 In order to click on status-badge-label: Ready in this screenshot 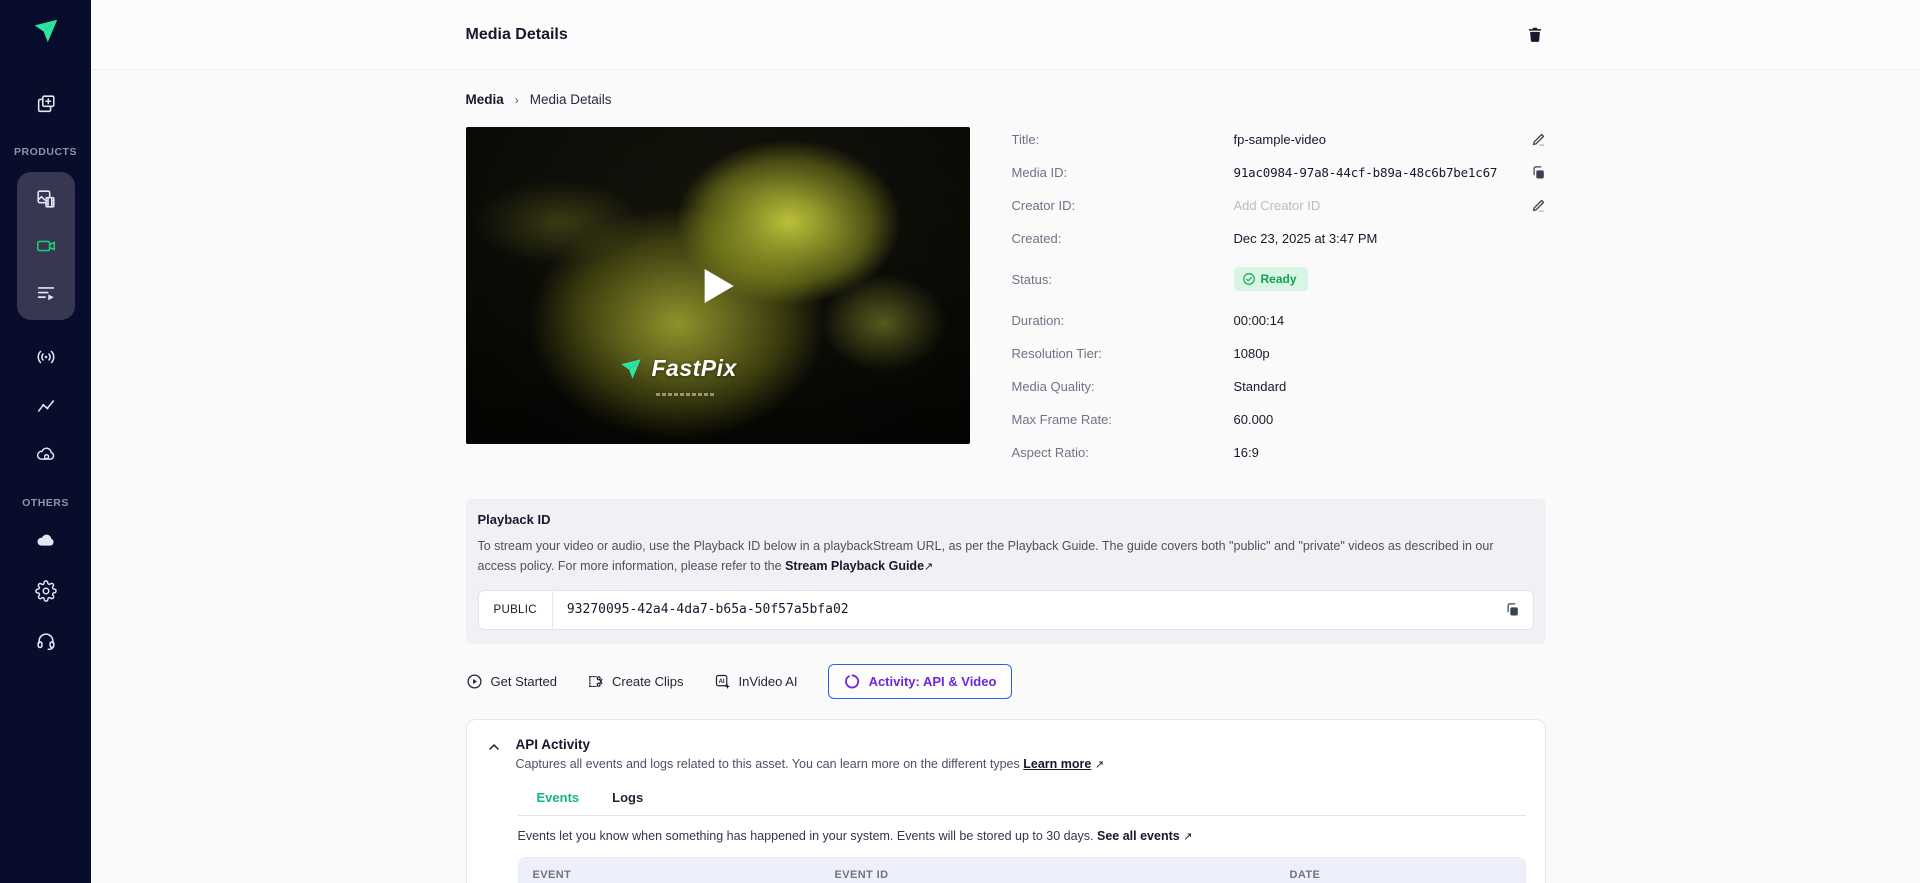, I will do `click(1278, 279)`.